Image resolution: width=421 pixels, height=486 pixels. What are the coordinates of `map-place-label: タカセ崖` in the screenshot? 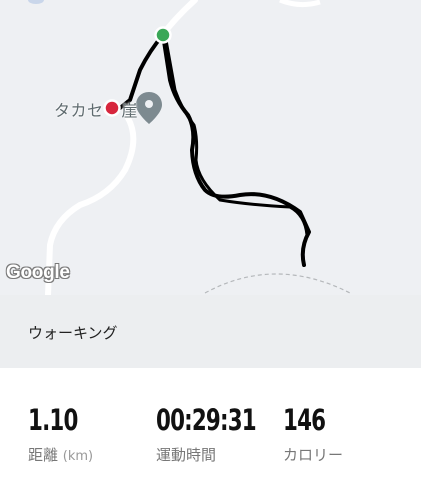 It's located at (96, 110).